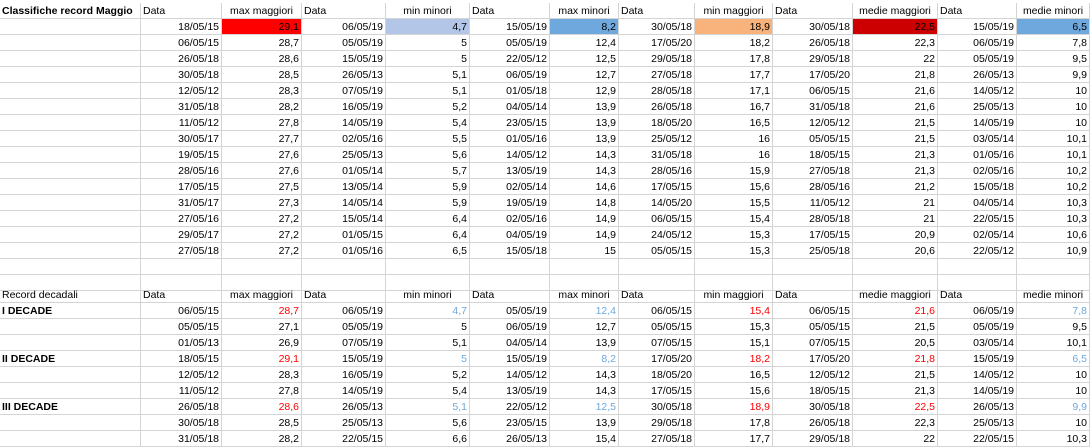  Describe the element at coordinates (657, 407) in the screenshot. I see `cell: 30/05/18` at that location.